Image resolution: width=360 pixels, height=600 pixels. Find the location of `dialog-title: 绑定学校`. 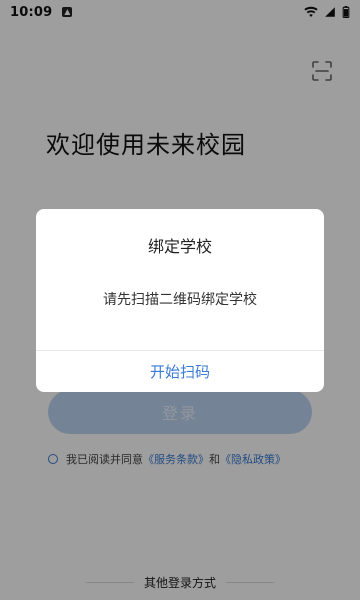

dialog-title: 绑定学校 is located at coordinates (179, 246).